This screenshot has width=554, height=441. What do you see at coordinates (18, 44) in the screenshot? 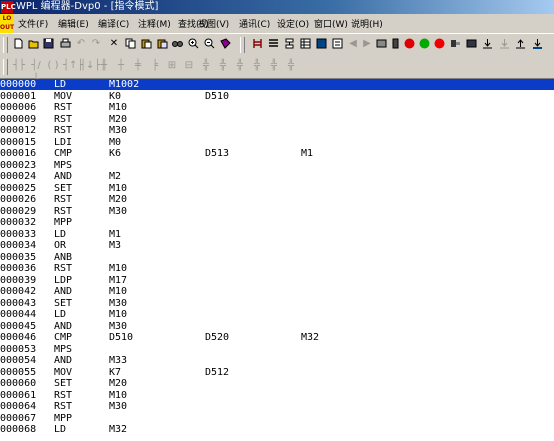
I see `new-icon` at bounding box center [18, 44].